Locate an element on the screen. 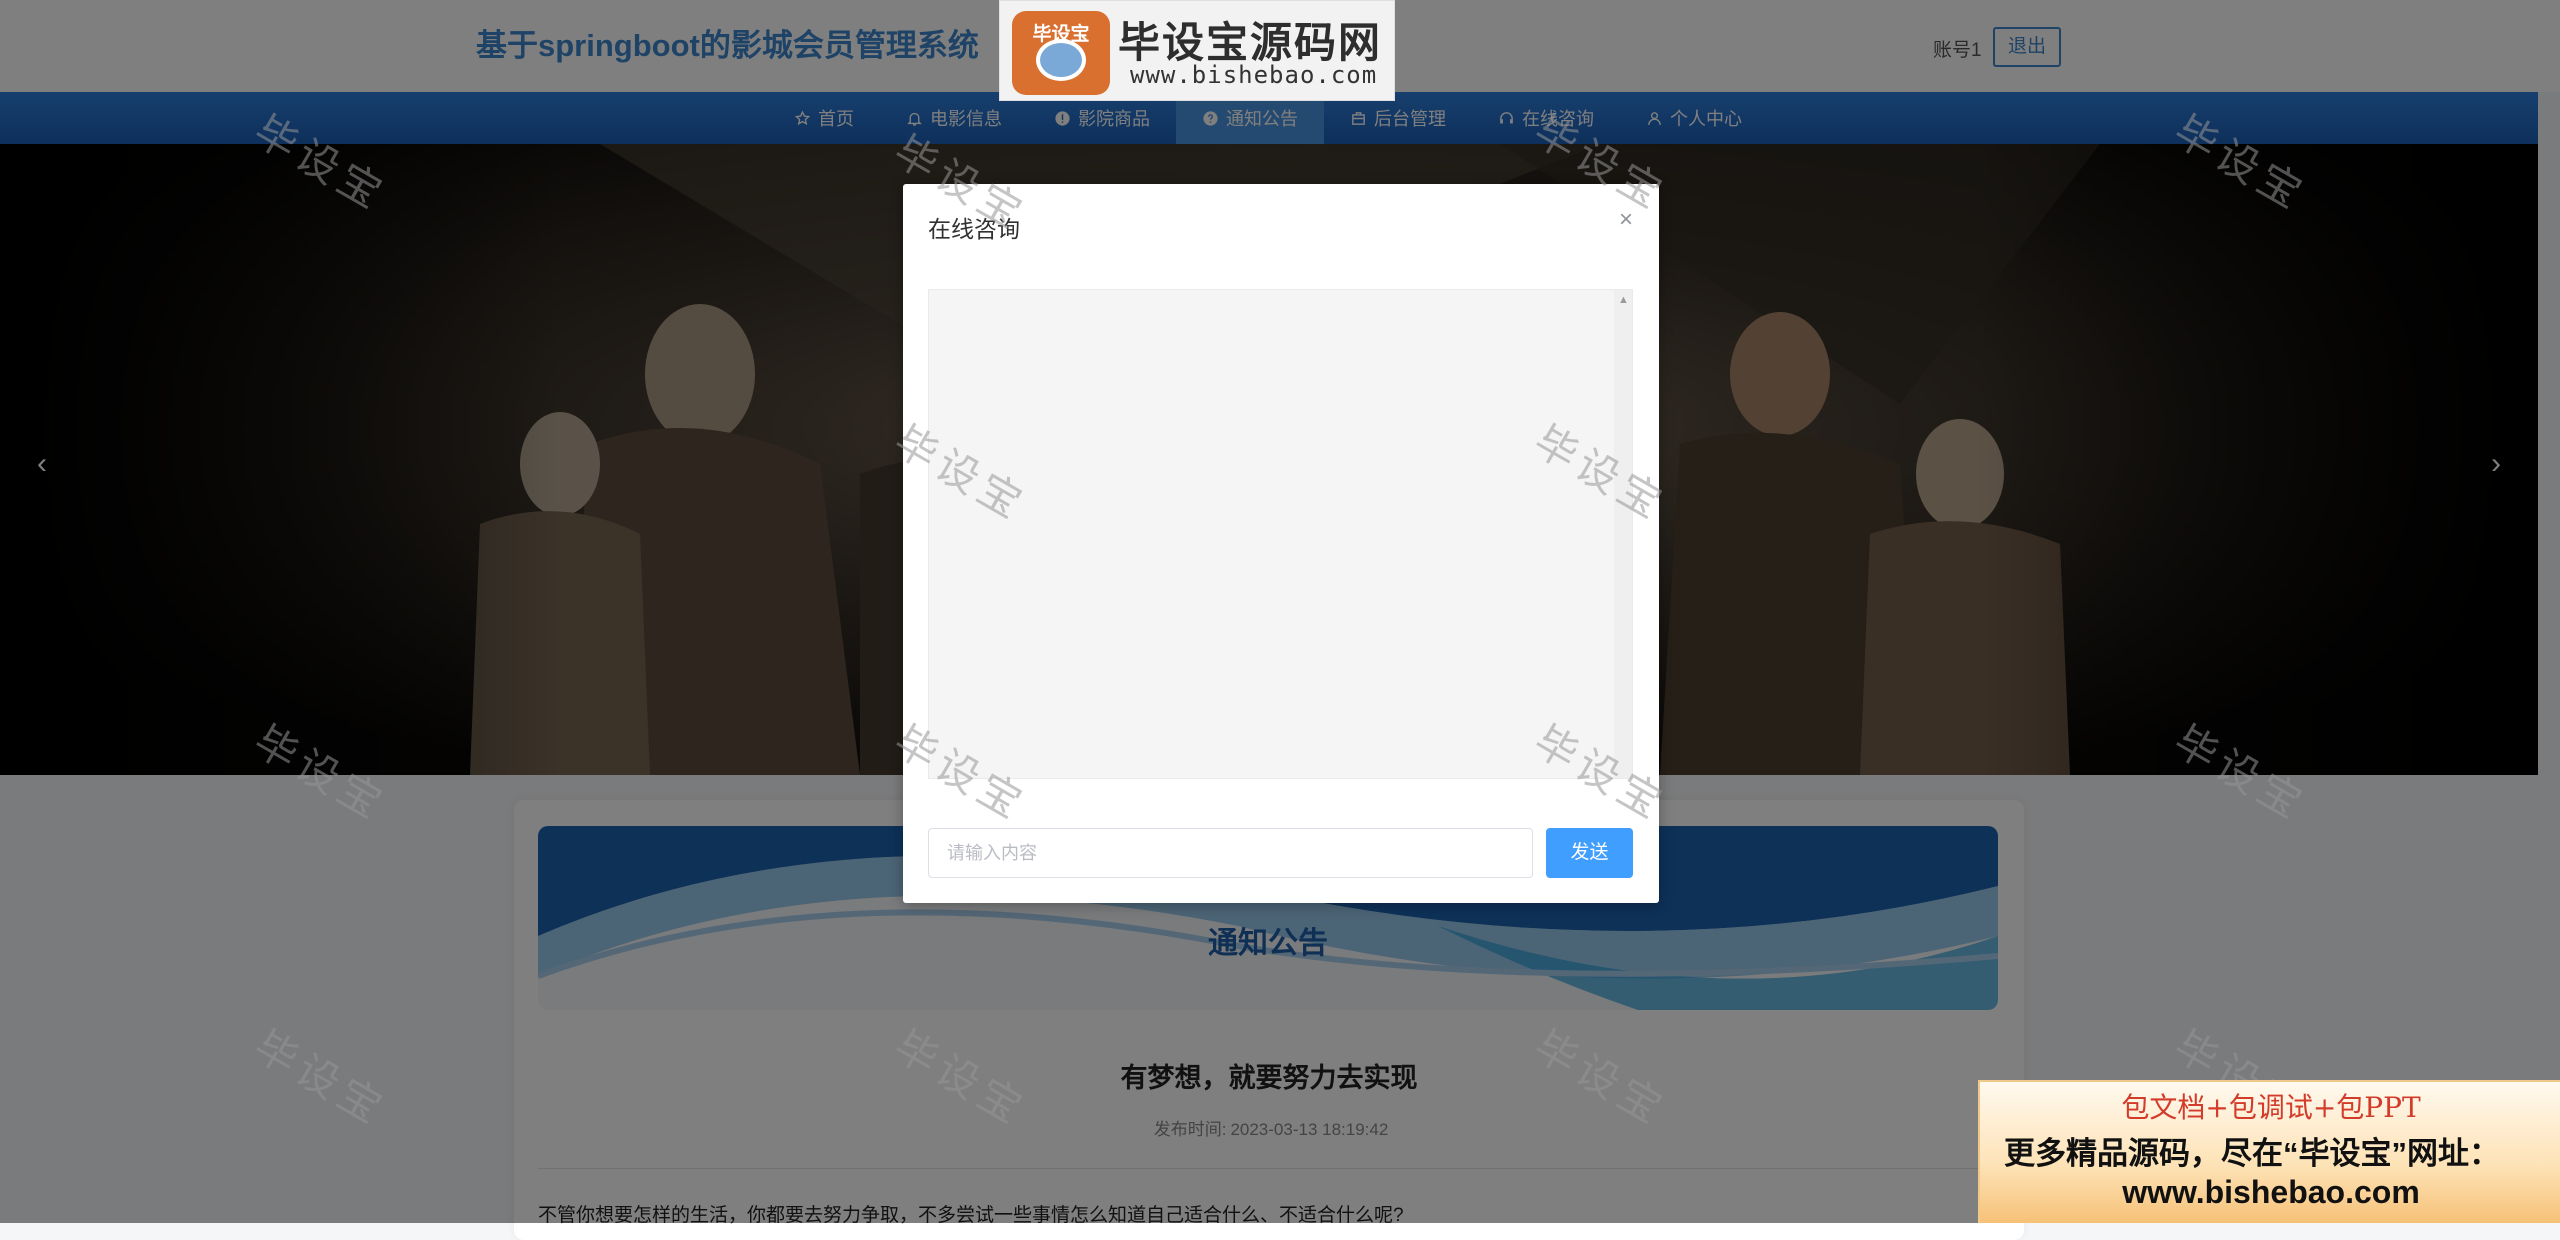  scroll-up-icon: ▲ is located at coordinates (1623, 300).